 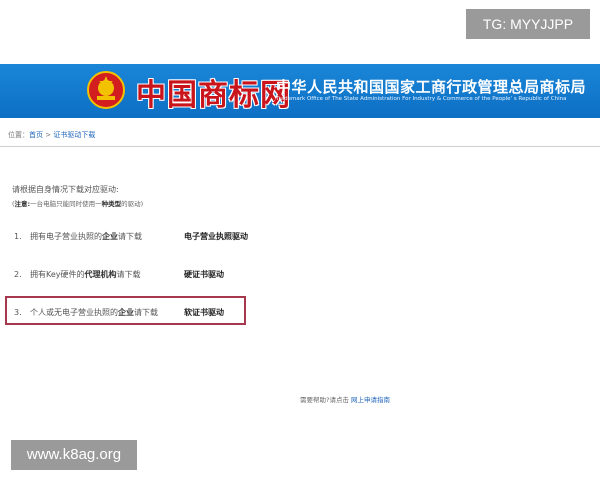 What do you see at coordinates (111, 204) in the screenshot?
I see `note-strong: 种类型` at bounding box center [111, 204].